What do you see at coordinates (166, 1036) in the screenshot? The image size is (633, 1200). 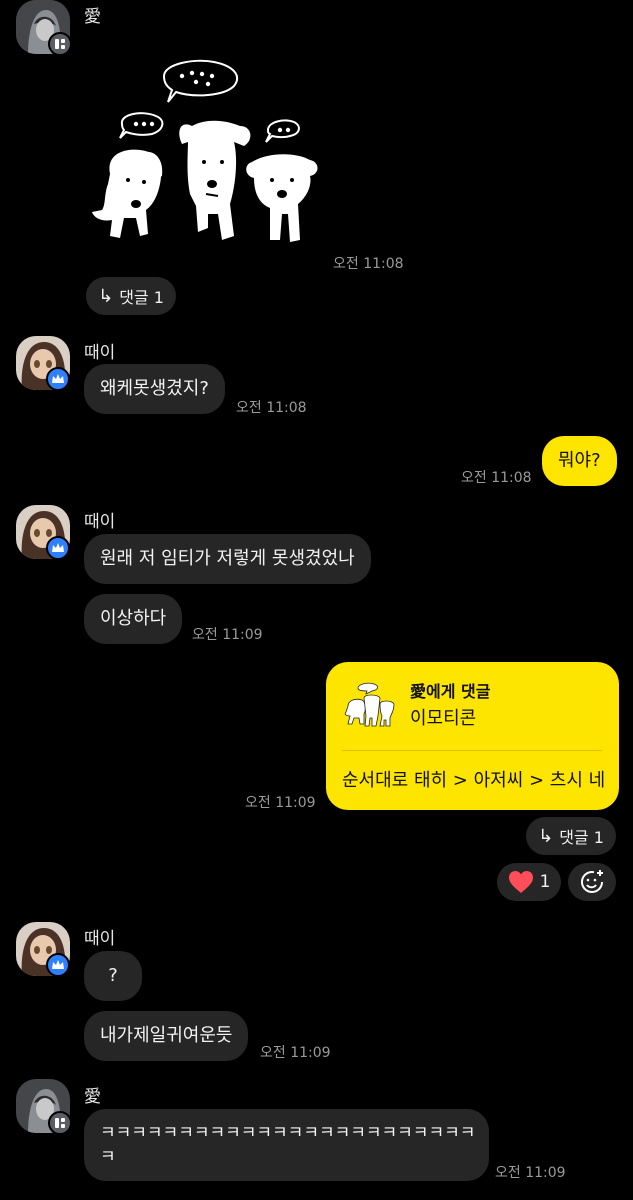 I see `message-bubble: 내가제일귀여운듯` at bounding box center [166, 1036].